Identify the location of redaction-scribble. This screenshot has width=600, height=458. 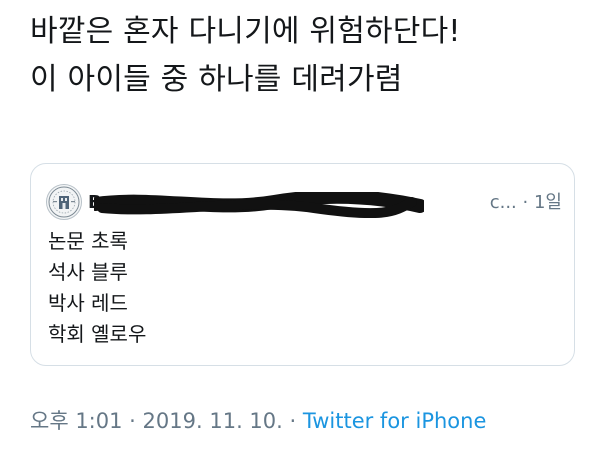
(259, 205).